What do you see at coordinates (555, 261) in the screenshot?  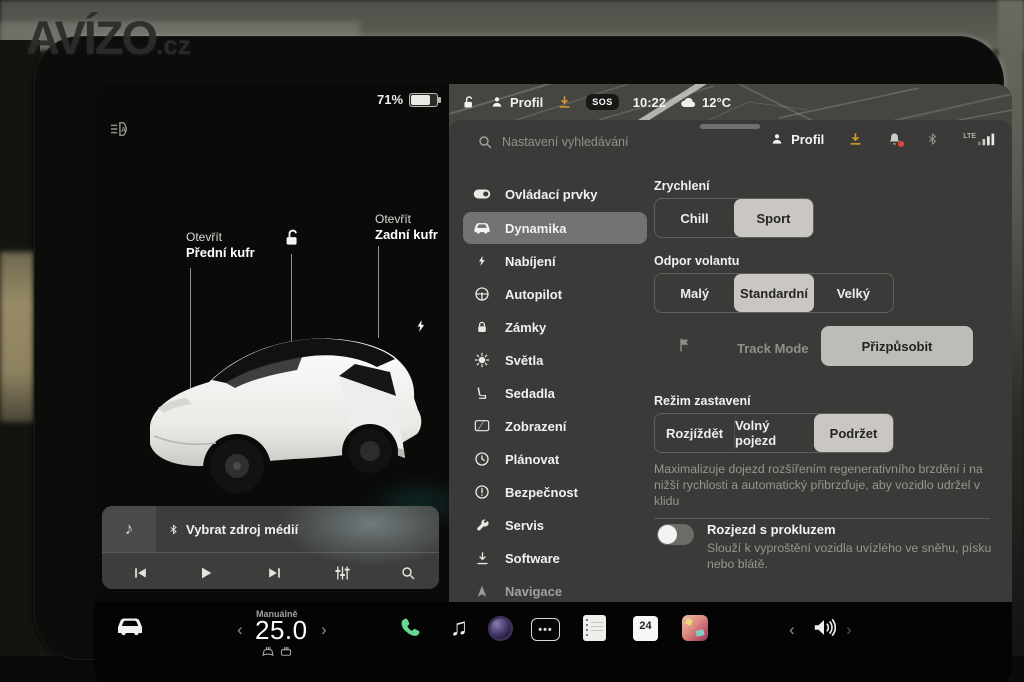 I see `sidebar-item-charging: Nabíjení` at bounding box center [555, 261].